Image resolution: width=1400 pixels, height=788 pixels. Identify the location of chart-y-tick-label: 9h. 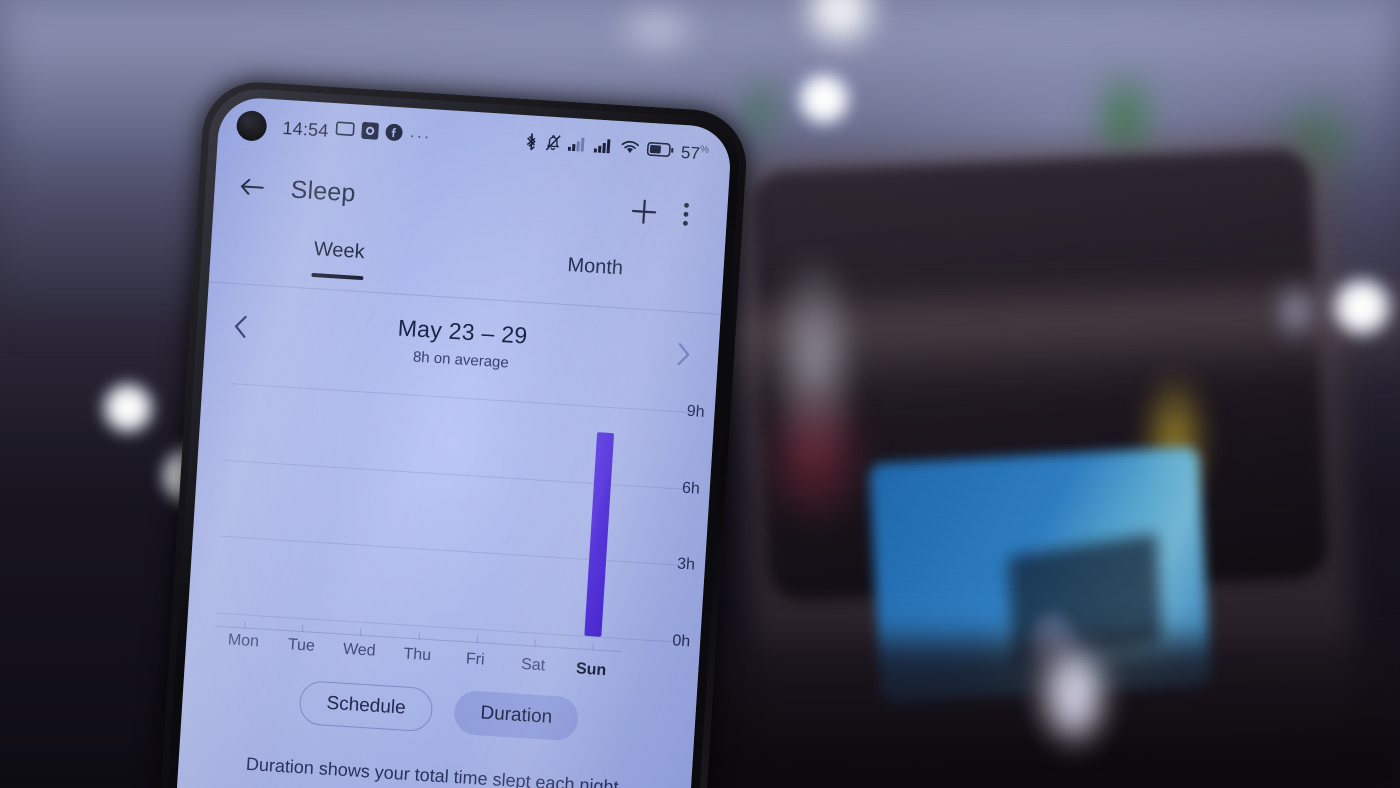
(696, 411).